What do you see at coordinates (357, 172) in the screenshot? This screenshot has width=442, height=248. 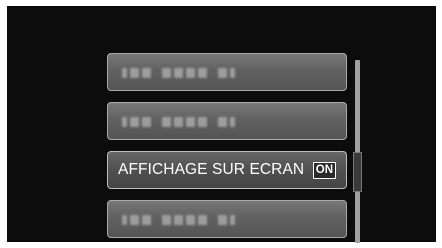 I see `scrollbar-thumb` at bounding box center [357, 172].